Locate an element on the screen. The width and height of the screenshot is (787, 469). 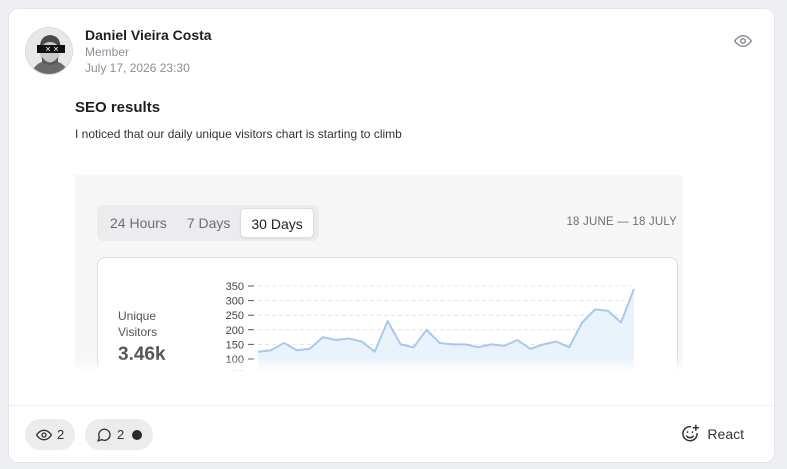
y-tick-label: 200 is located at coordinates (235, 331).